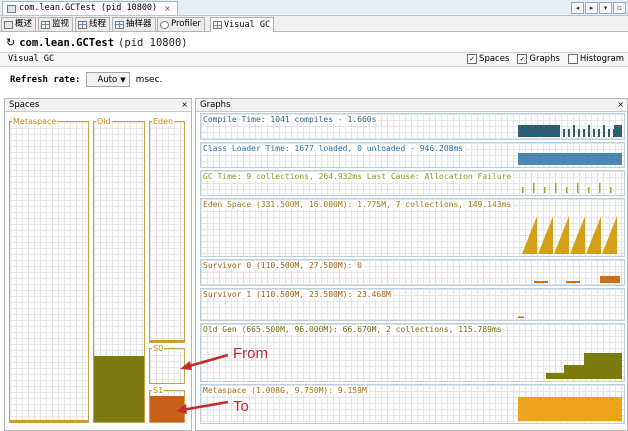 The width and height of the screenshot is (628, 431). What do you see at coordinates (314, 24) in the screenshot?
I see `view-tabs: 概述 监视 线程 抽样器 Profiler Visual GC` at bounding box center [314, 24].